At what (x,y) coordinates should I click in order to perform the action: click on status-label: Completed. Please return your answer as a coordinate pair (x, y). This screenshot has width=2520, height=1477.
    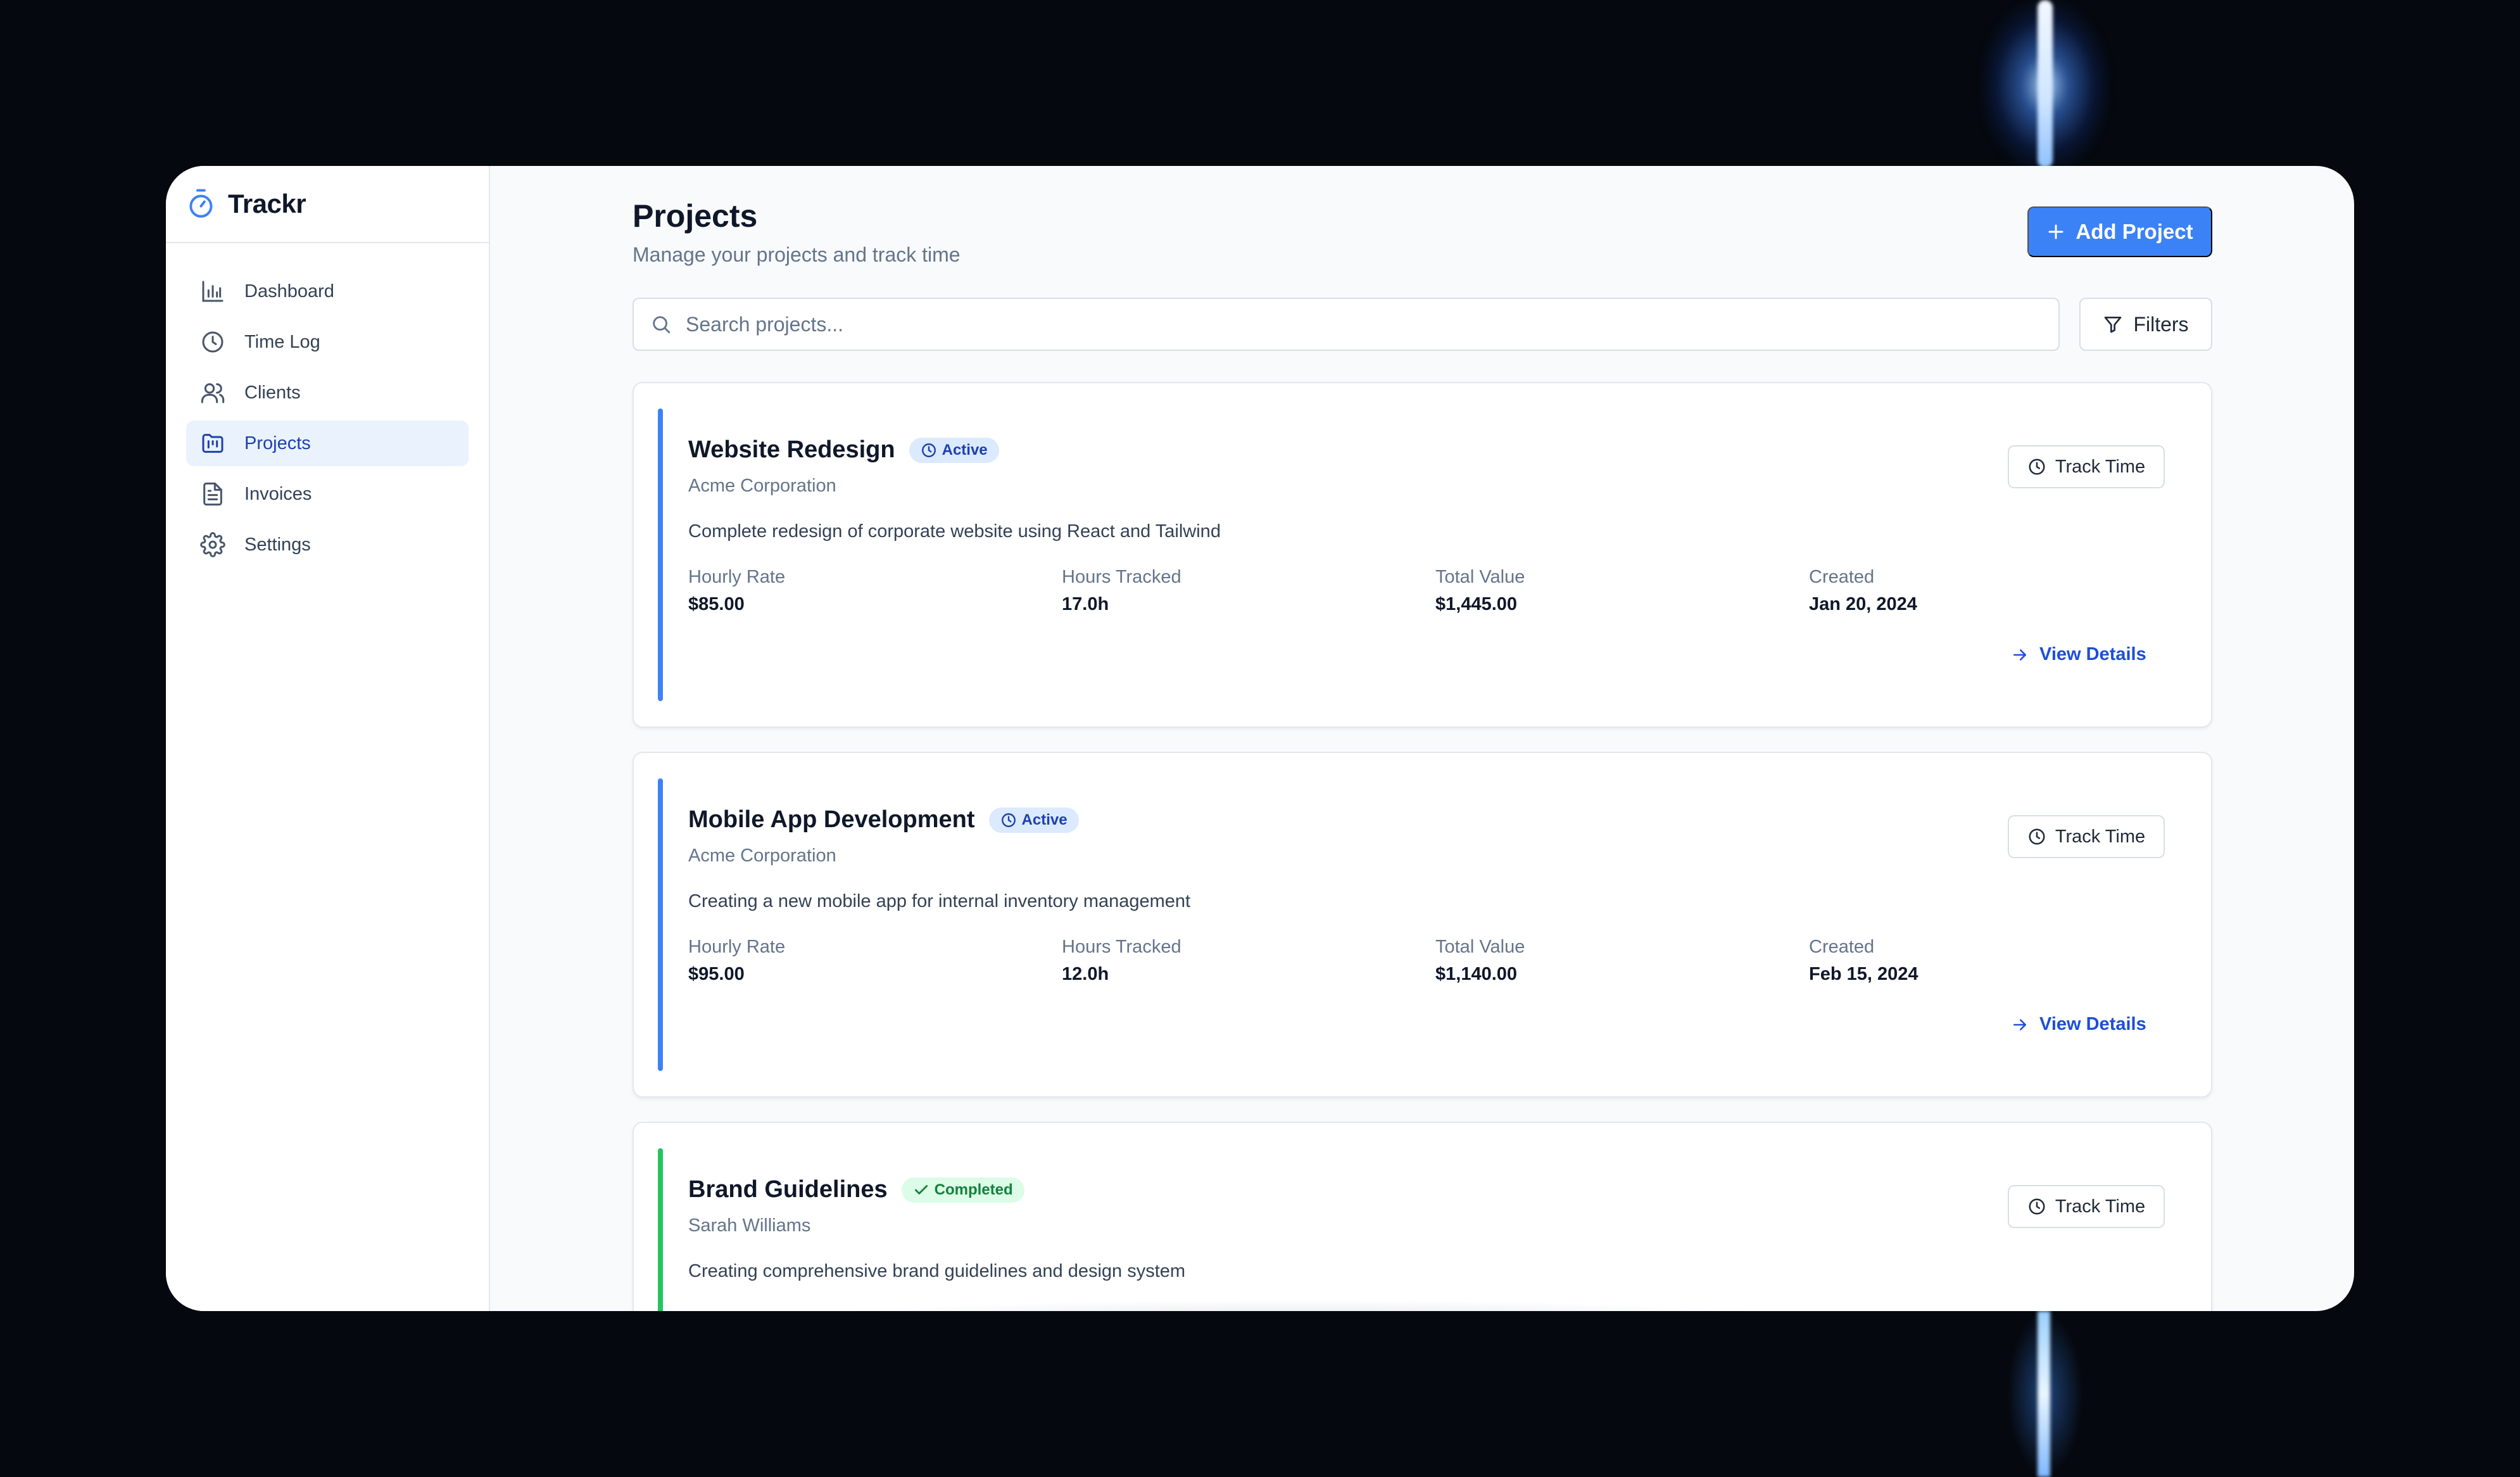
    Looking at the image, I should click on (973, 1189).